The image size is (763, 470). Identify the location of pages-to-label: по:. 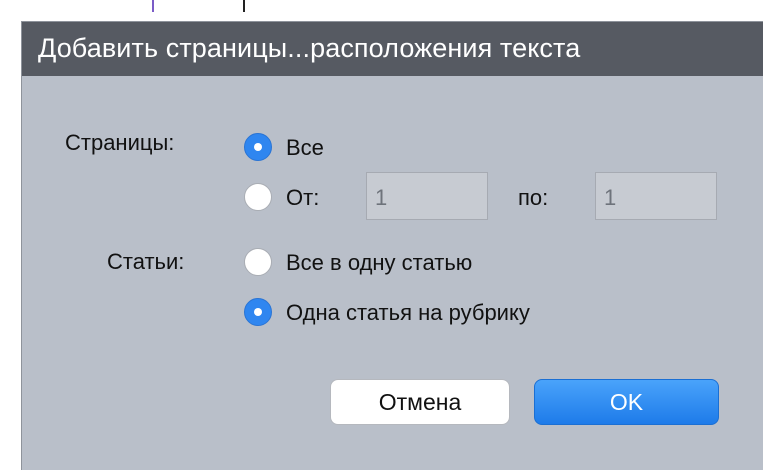
(533, 197).